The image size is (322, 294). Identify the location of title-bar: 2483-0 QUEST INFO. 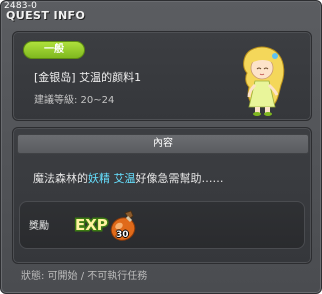
(161, 13).